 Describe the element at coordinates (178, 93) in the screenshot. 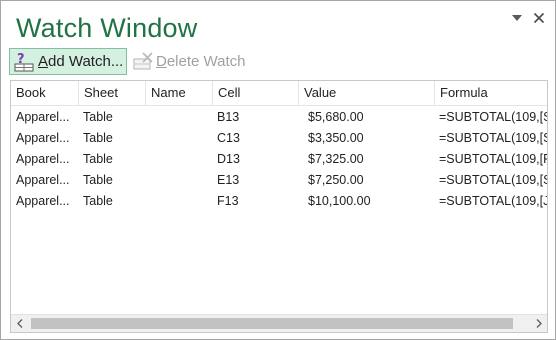

I see `column-header-name: Name` at that location.